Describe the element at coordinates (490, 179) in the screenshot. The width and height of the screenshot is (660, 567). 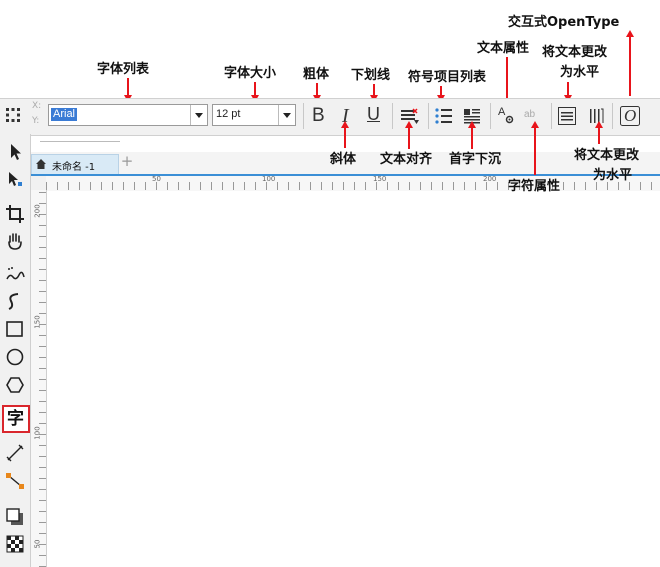
I see `hruler-label-200: 200` at that location.